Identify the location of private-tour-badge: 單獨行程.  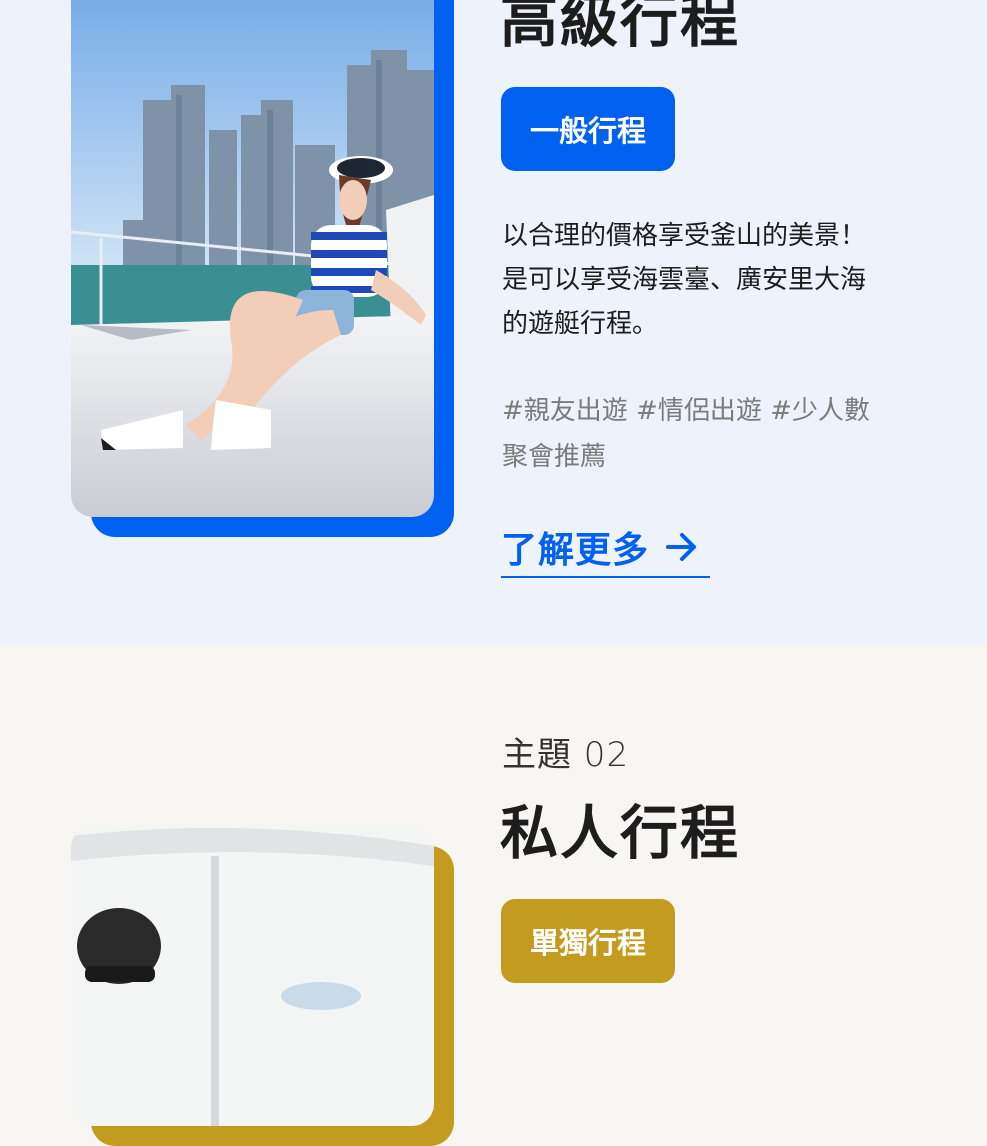
(588, 941).